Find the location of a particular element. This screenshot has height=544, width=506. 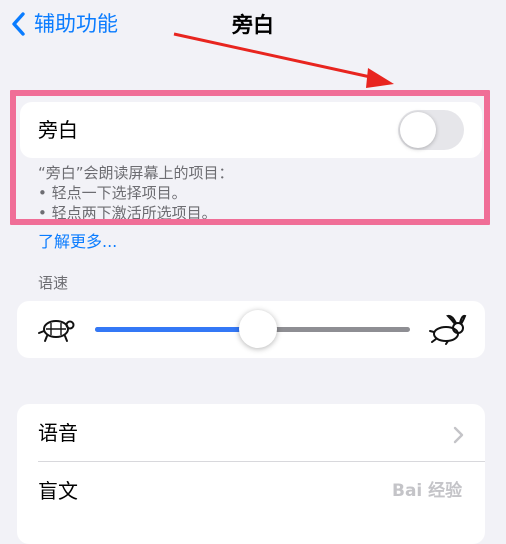

rabbit-icon is located at coordinates (448, 329).